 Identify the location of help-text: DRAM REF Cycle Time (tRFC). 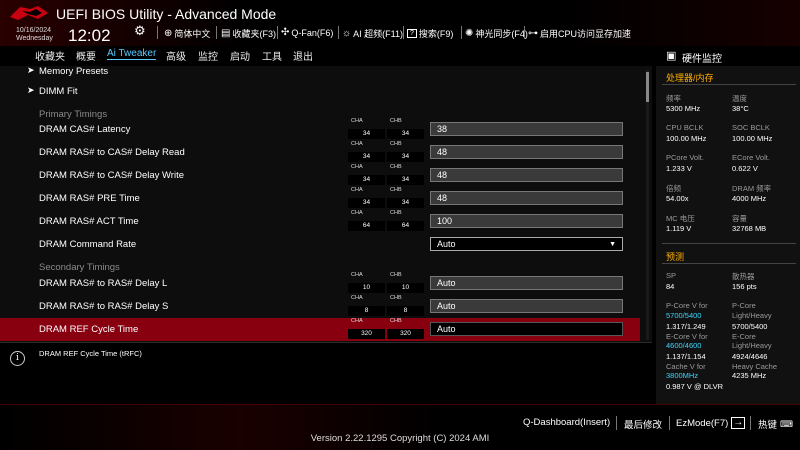
(90, 353).